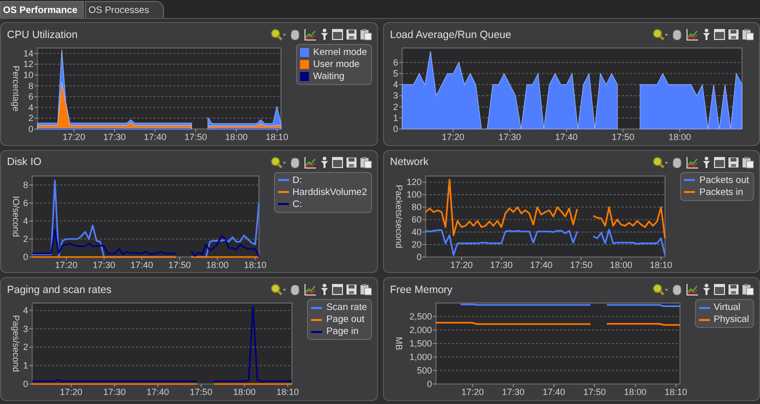 This screenshot has height=404, width=760. I want to click on tick-label: 12, so click(28, 64).